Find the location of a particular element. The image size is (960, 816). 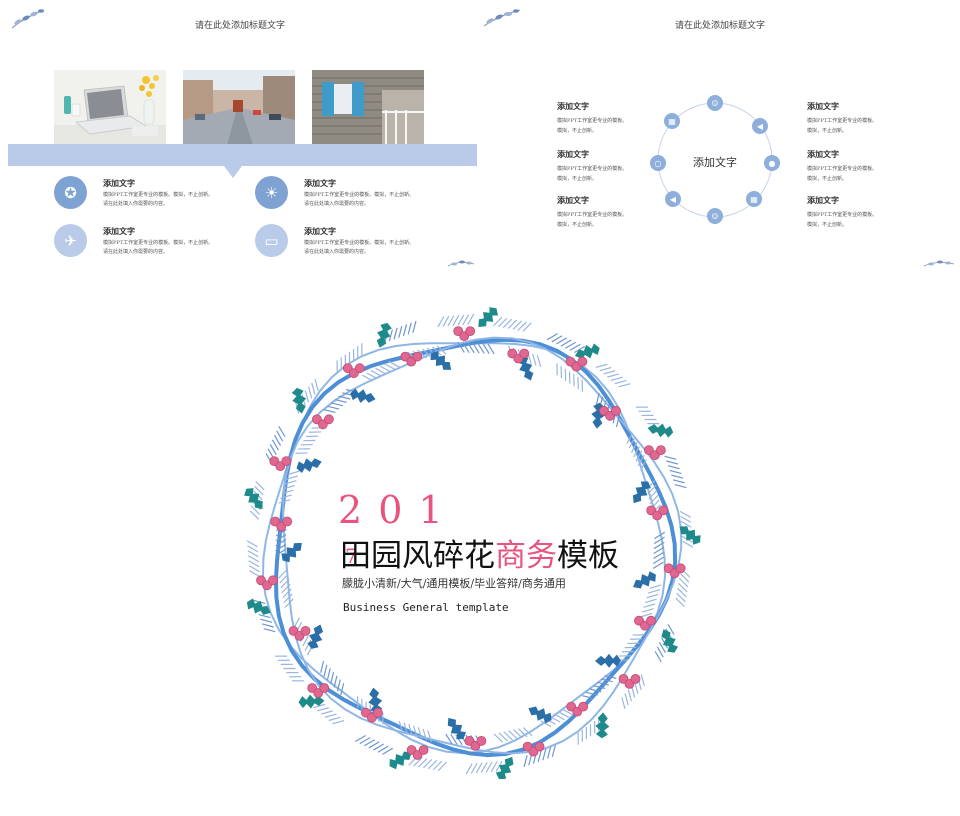

cycle-center-label: 添加文字 is located at coordinates (715, 162).